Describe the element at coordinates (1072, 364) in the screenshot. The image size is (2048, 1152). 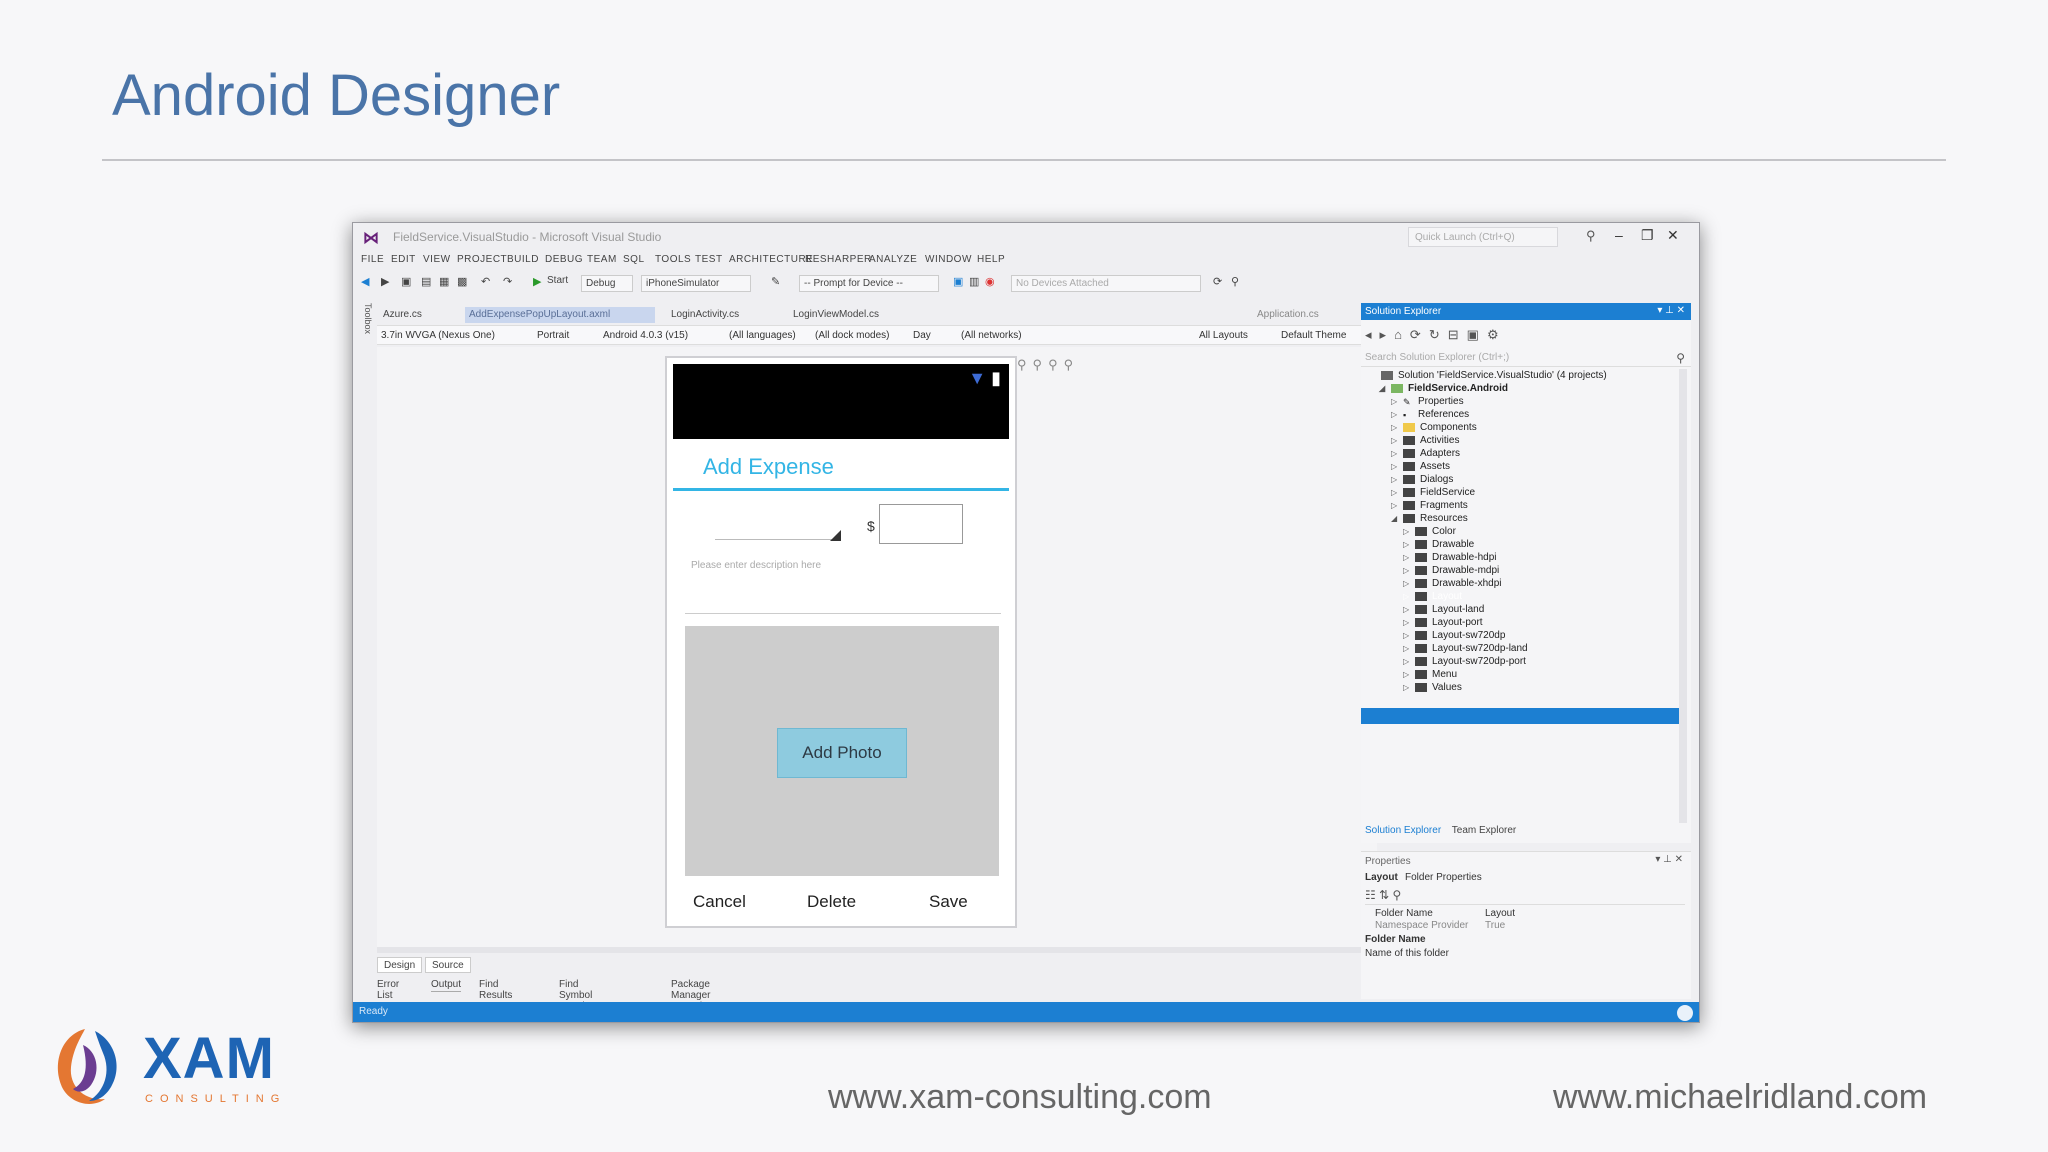
I see `zoom-actual-icon: ⚲` at that location.